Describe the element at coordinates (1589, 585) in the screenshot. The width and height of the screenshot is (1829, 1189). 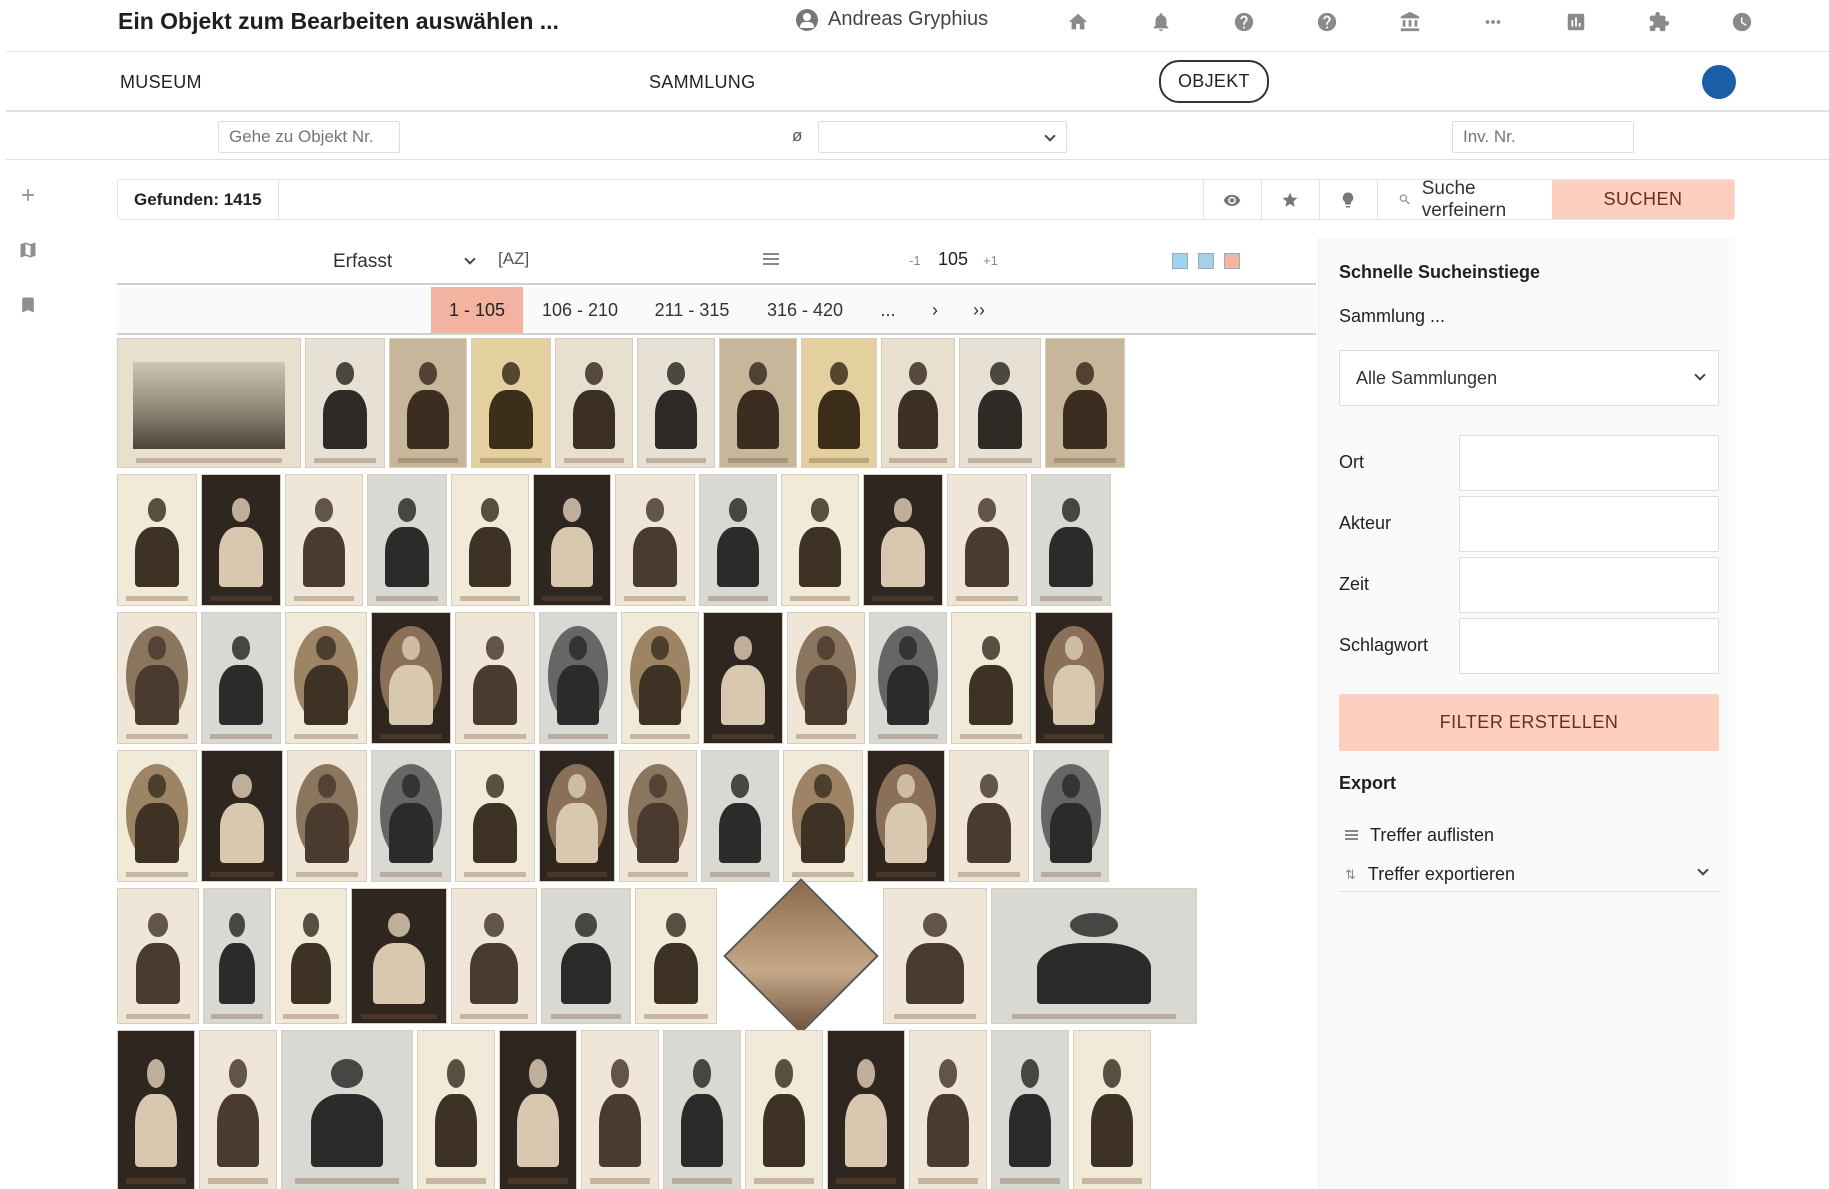
I see `zeit-input` at that location.